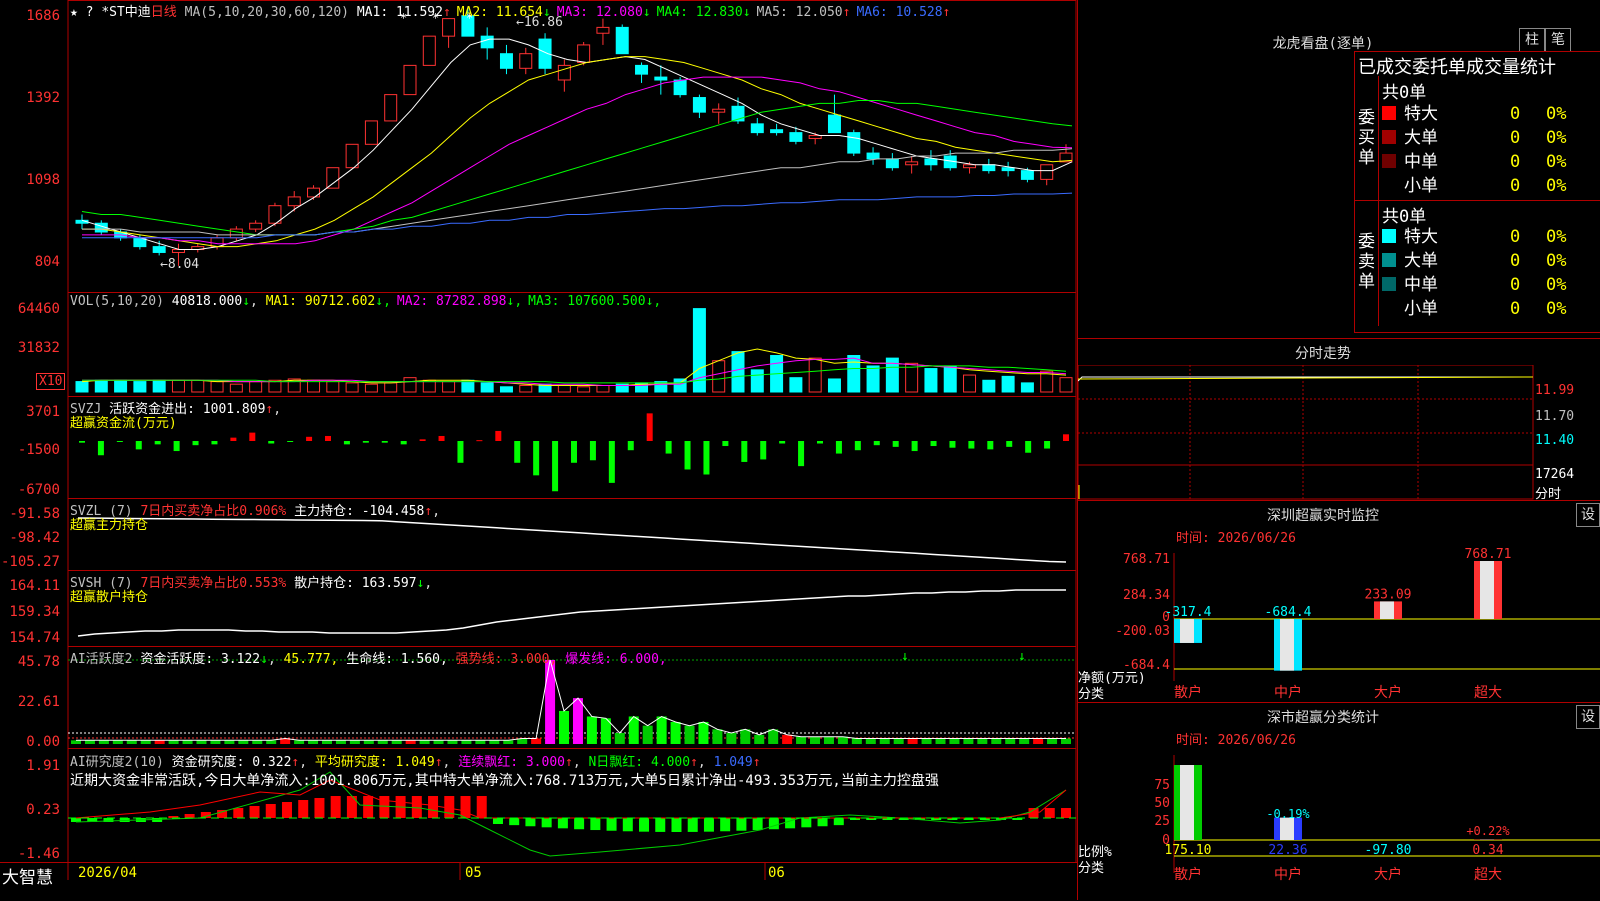 Image resolution: width=1600 pixels, height=901 pixels. What do you see at coordinates (32, 412) in the screenshot?
I see `y-label: 3701` at bounding box center [32, 412].